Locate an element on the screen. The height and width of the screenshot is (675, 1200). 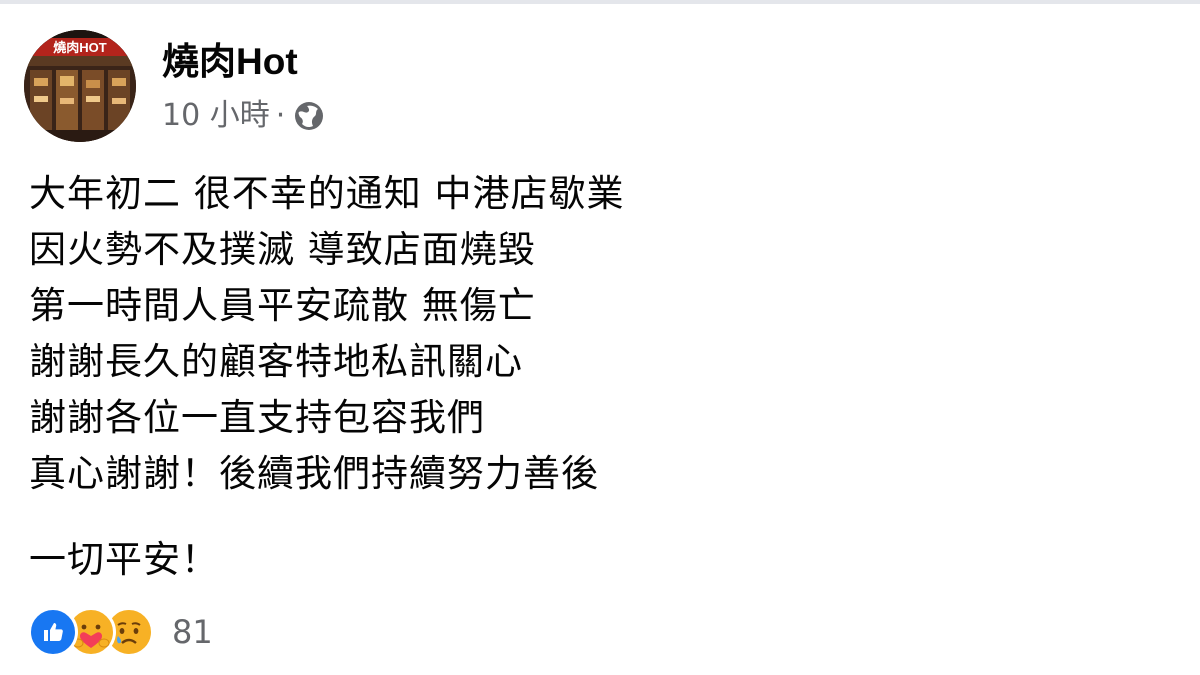
post-line: 因火勢不及撲滅 導致店面燒毀 is located at coordinates (282, 249).